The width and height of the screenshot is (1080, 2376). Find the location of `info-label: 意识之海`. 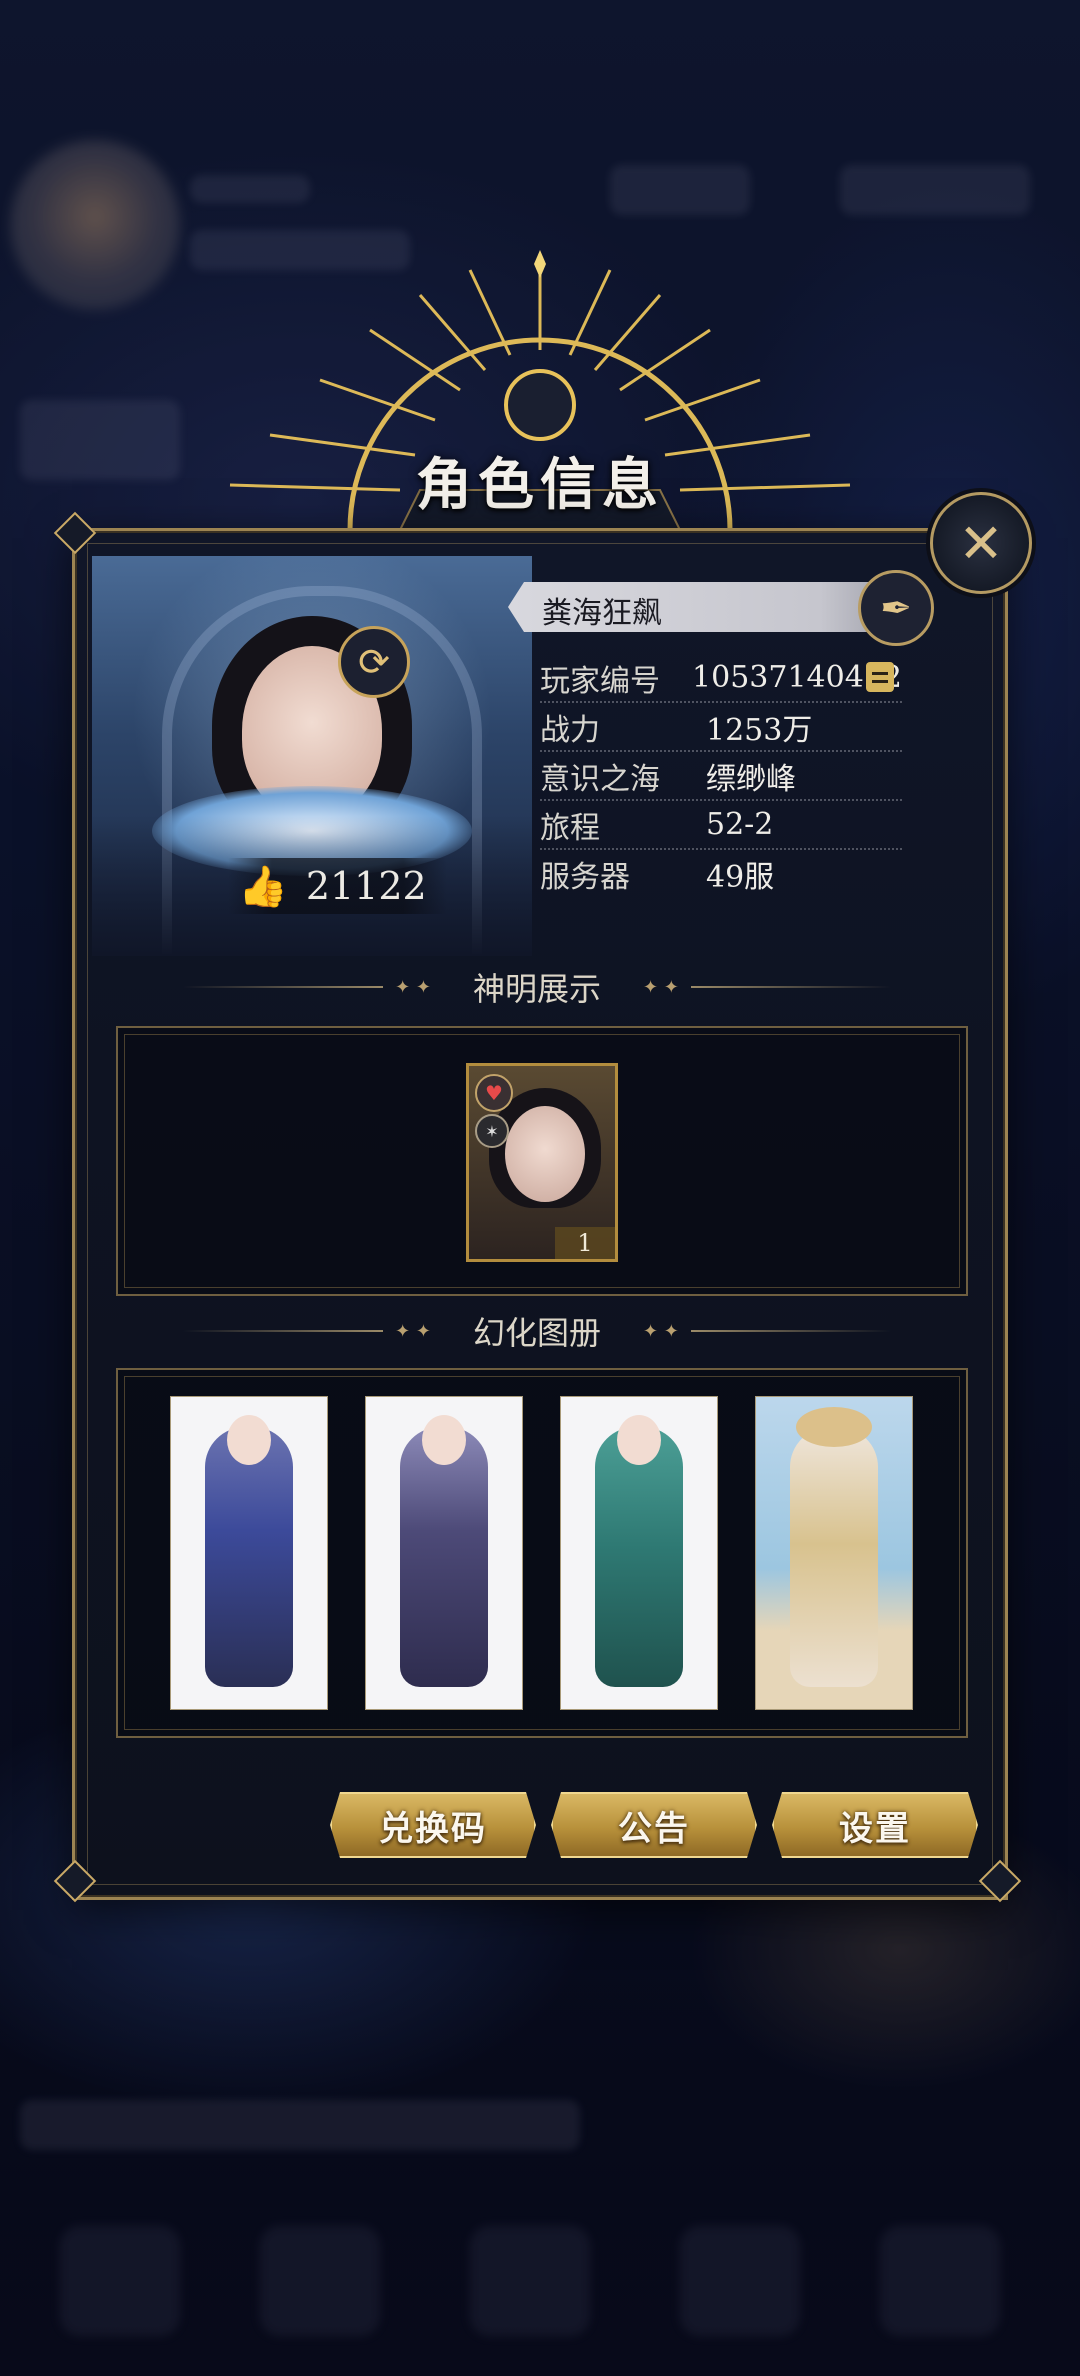

info-label: 意识之海 is located at coordinates (600, 779).